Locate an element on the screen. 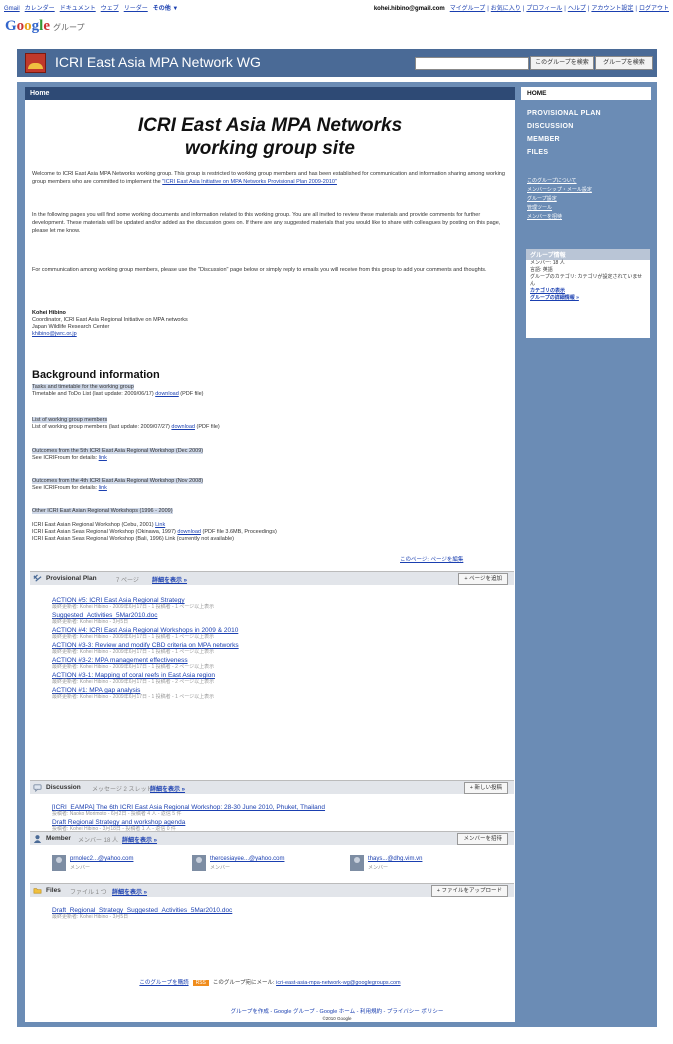 The width and height of the screenshot is (673, 1044). sidebar-link: メンバーを招待 is located at coordinates (544, 216).